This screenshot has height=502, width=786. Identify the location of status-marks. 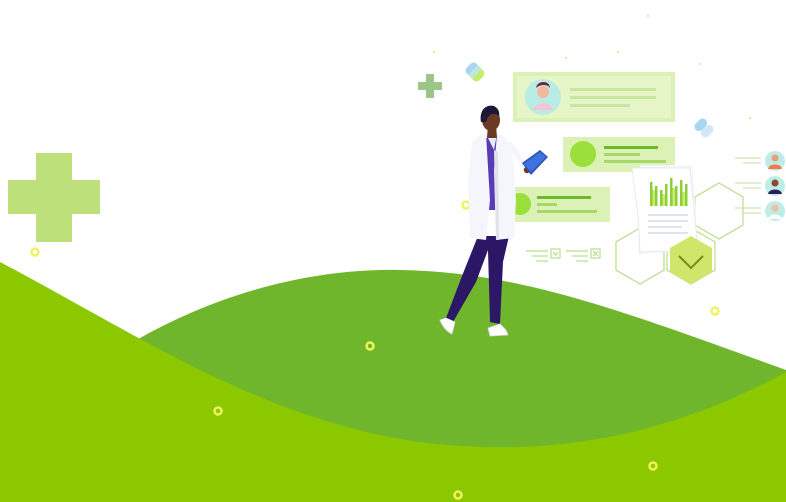
(563, 255).